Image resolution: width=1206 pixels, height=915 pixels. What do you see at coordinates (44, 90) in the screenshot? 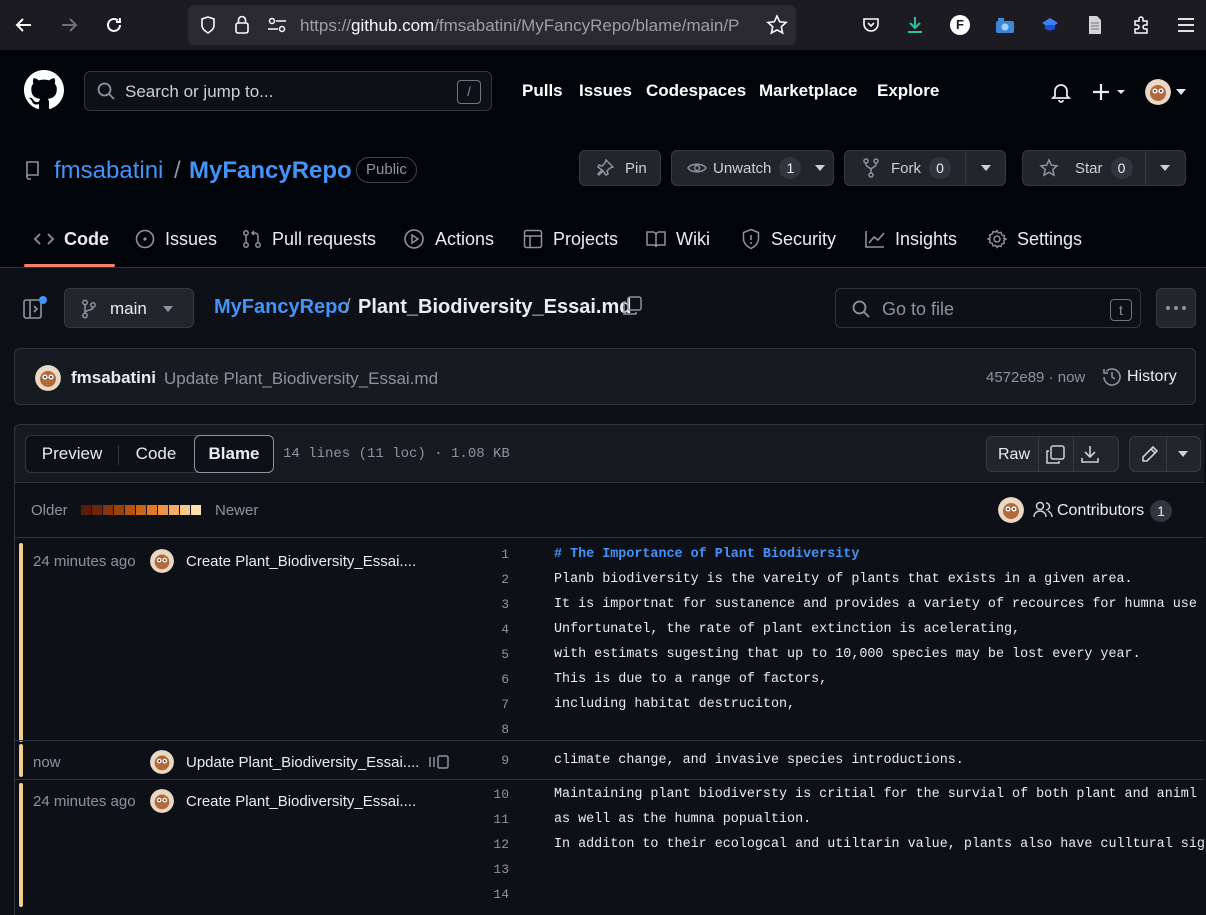
I see `github-logo-icon` at bounding box center [44, 90].